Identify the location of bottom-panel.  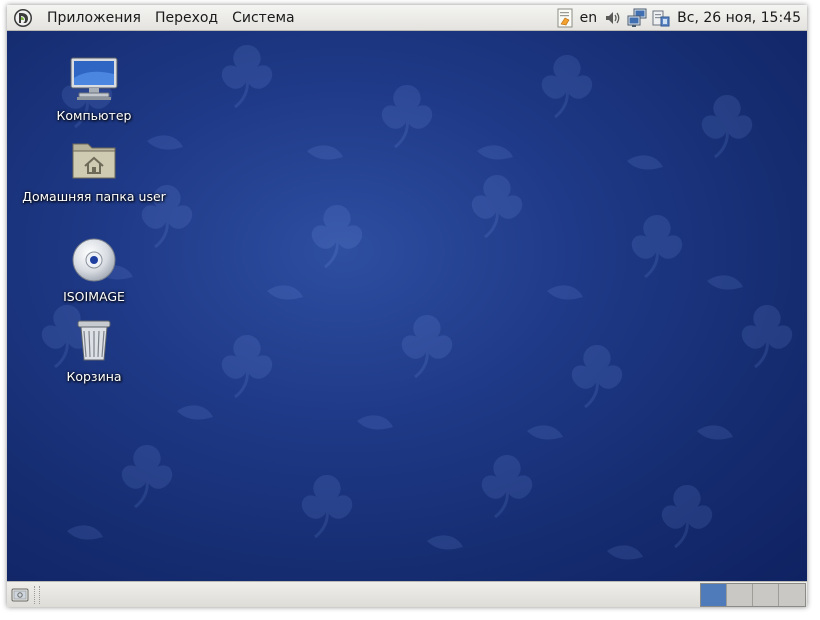
(407, 594).